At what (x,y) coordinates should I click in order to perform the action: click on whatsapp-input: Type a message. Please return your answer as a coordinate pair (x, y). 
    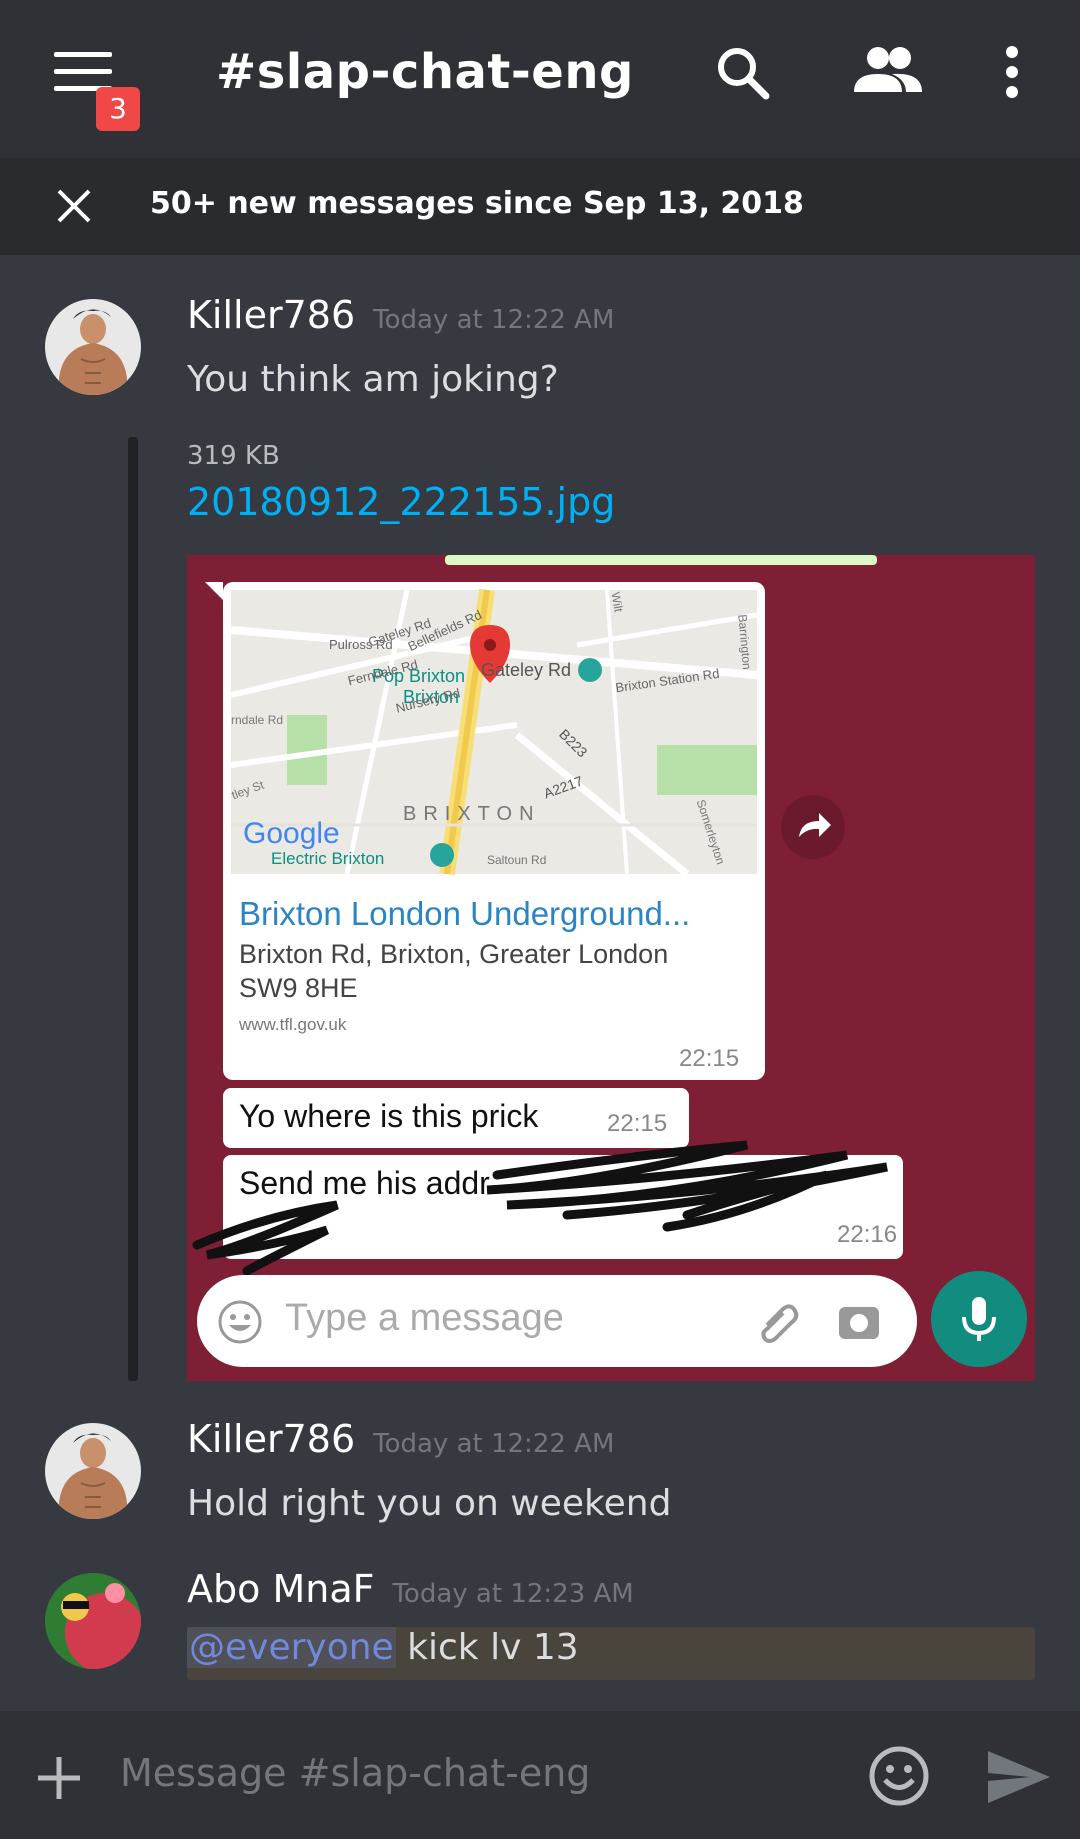
    Looking at the image, I should click on (557, 1321).